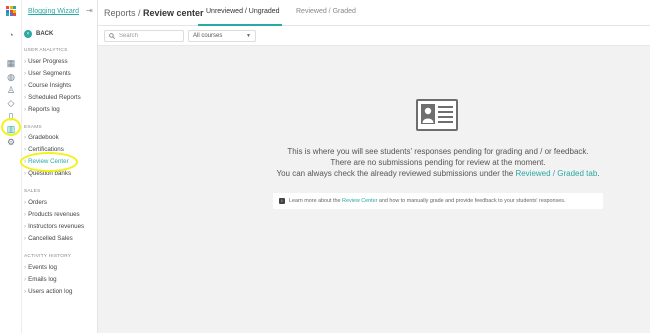 The width and height of the screenshot is (650, 333). Describe the element at coordinates (33, 127) in the screenshot. I see `section-exams: EXAMS` at that location.